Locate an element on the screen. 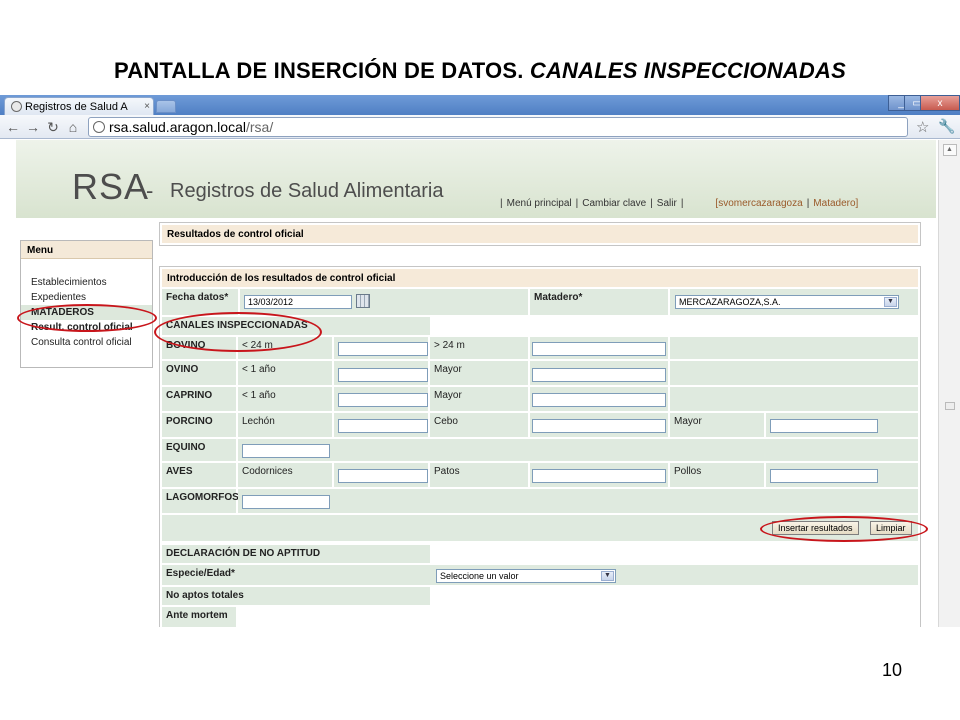  ovino-c2: Mayor is located at coordinates (479, 373).